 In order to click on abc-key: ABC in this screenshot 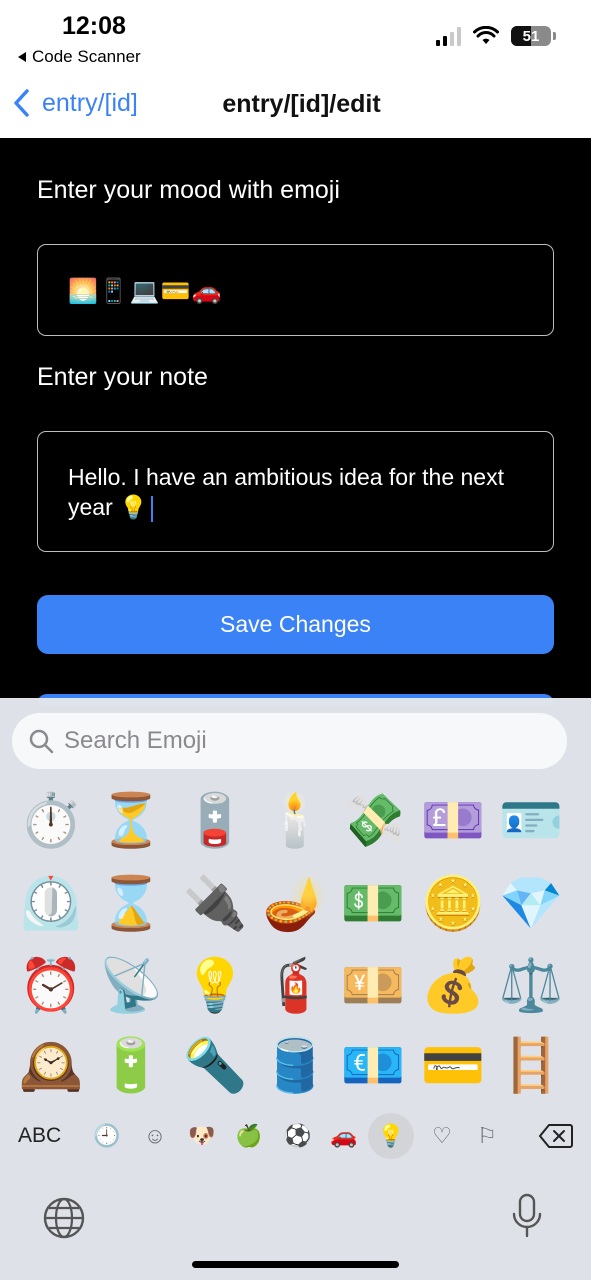, I will do `click(39, 1136)`.